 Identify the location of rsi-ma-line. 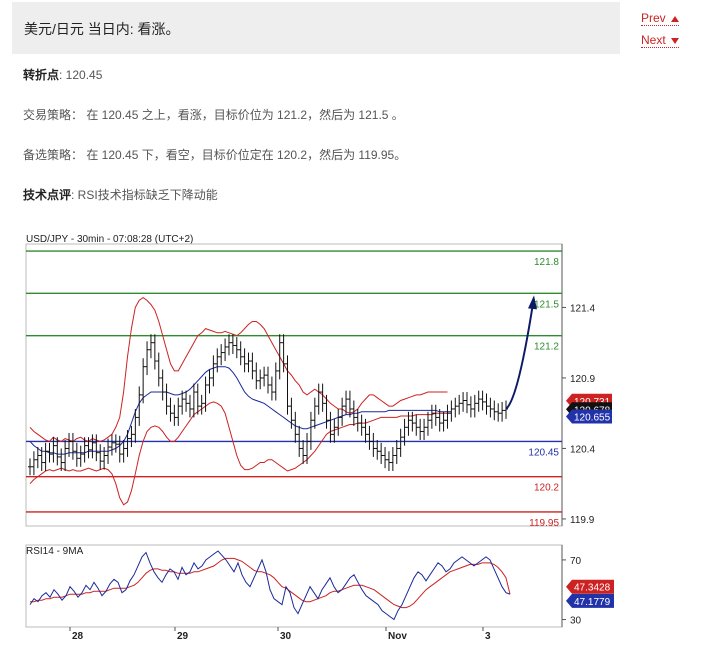
(270, 583).